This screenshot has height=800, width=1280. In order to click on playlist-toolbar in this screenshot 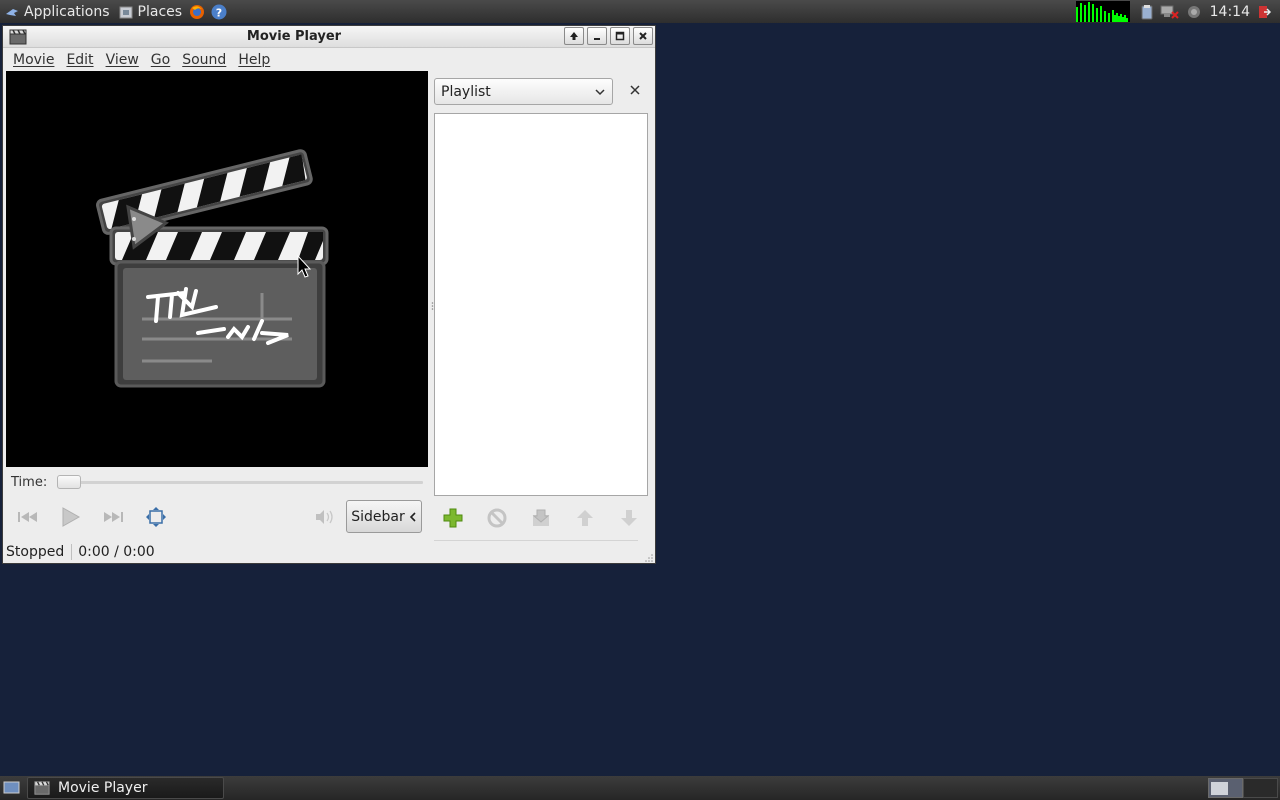, I will do `click(541, 518)`.